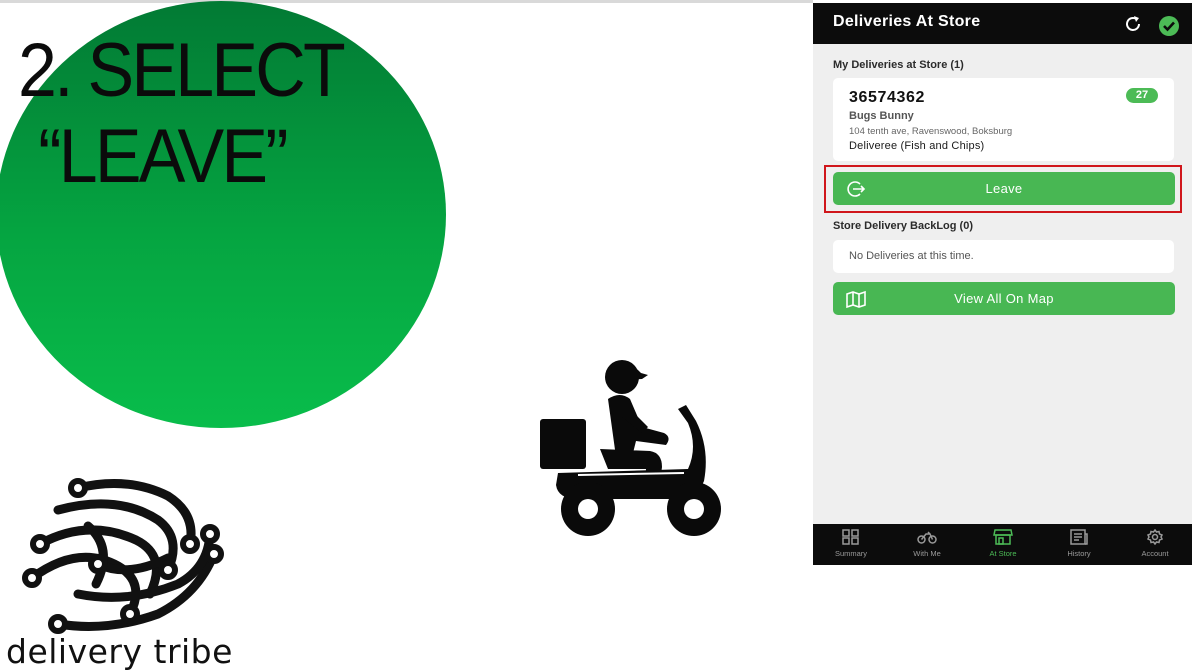 Image resolution: width=1192 pixels, height=672 pixels. What do you see at coordinates (1155, 553) in the screenshot?
I see `nav-account-label: Account` at bounding box center [1155, 553].